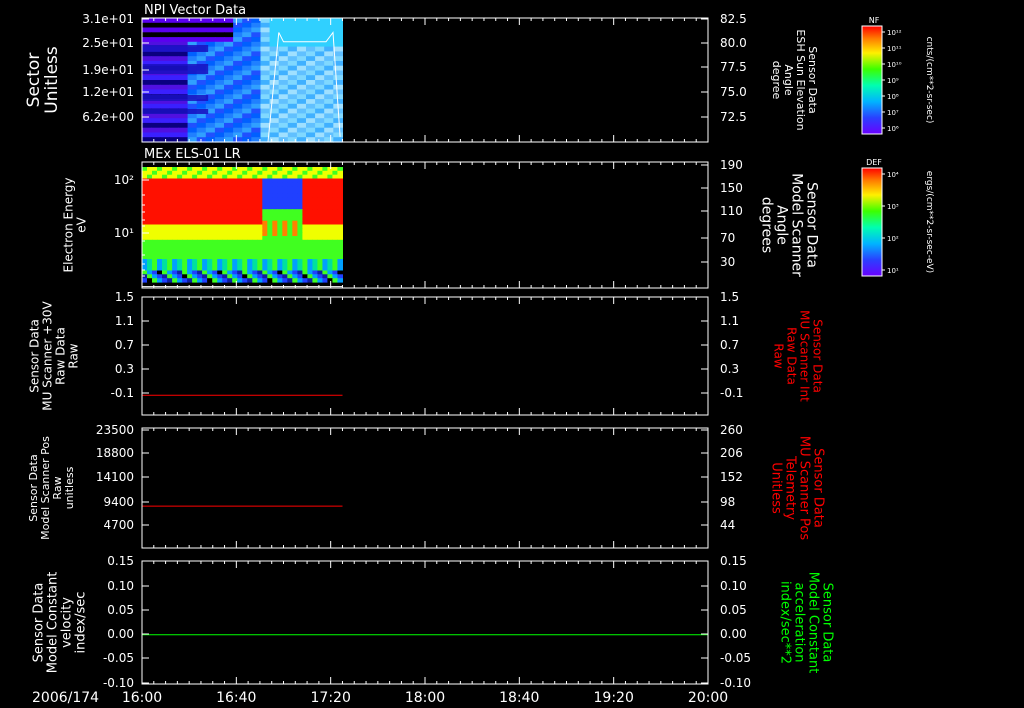 Image resolution: width=1024 pixels, height=708 pixels. What do you see at coordinates (733, 561) in the screenshot?
I see `y-tick-label-right: 0.15` at bounding box center [733, 561].